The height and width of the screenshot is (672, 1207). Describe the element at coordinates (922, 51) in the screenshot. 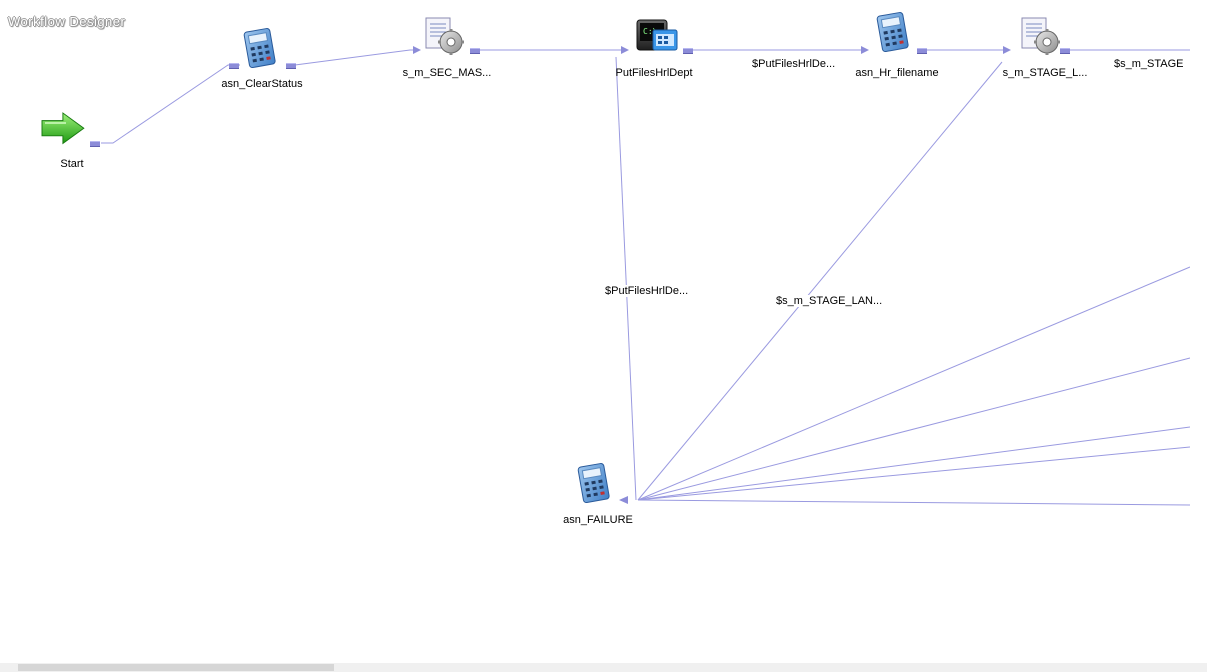

I see `hr-output-port` at that location.